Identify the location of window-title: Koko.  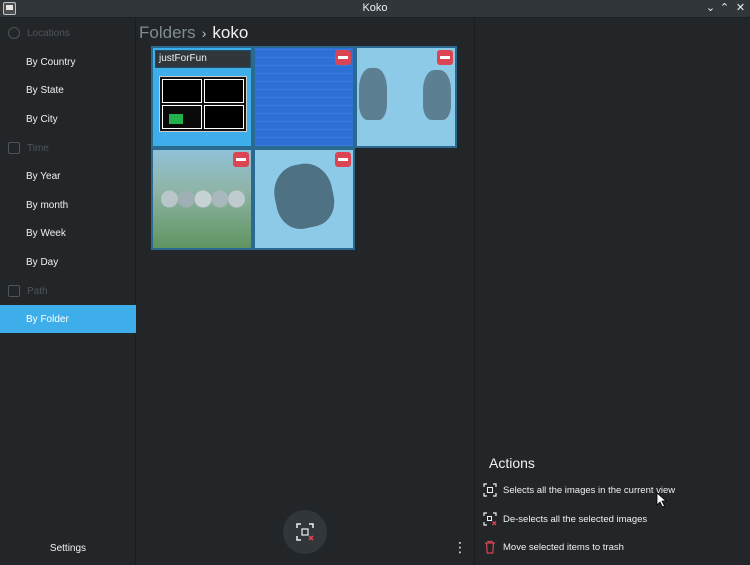
(375, 8).